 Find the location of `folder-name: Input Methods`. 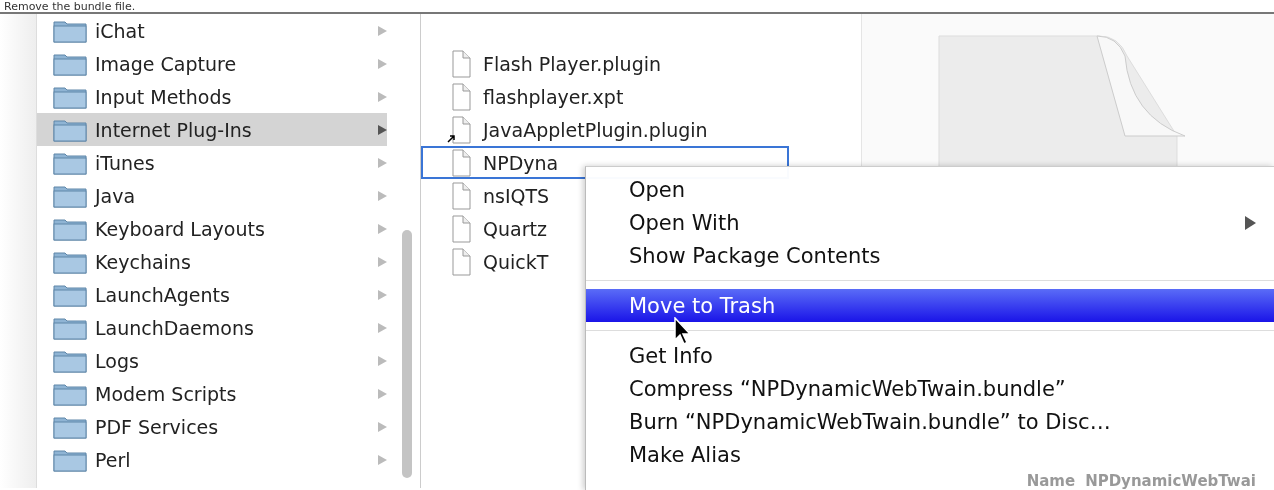

folder-name: Input Methods is located at coordinates (164, 96).